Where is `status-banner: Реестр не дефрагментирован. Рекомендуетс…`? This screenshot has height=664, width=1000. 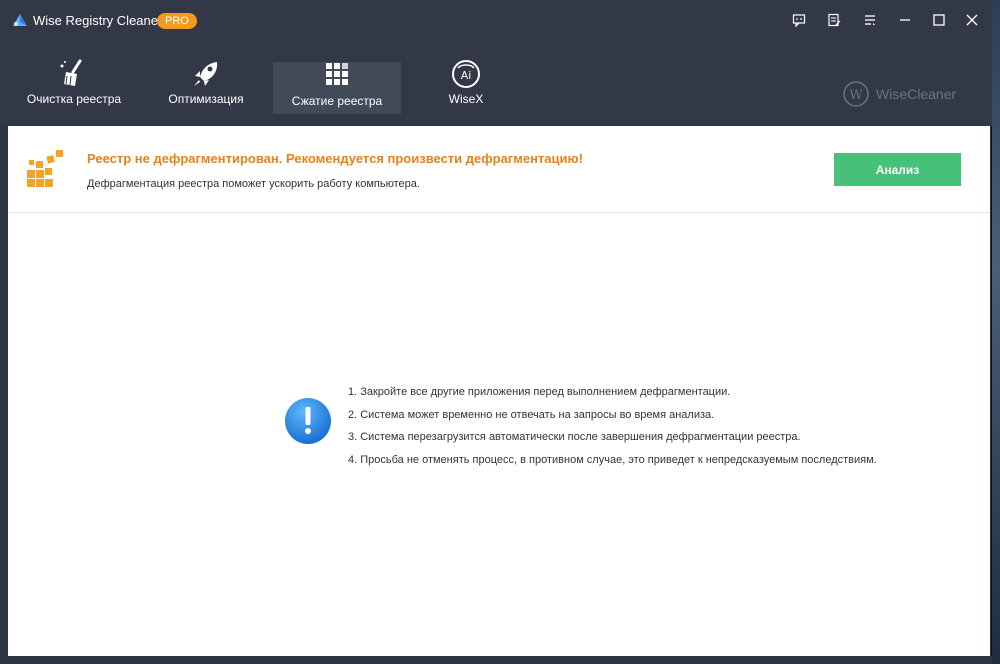 status-banner: Реестр не дефрагментирован. Рекомендуетс… is located at coordinates (499, 169).